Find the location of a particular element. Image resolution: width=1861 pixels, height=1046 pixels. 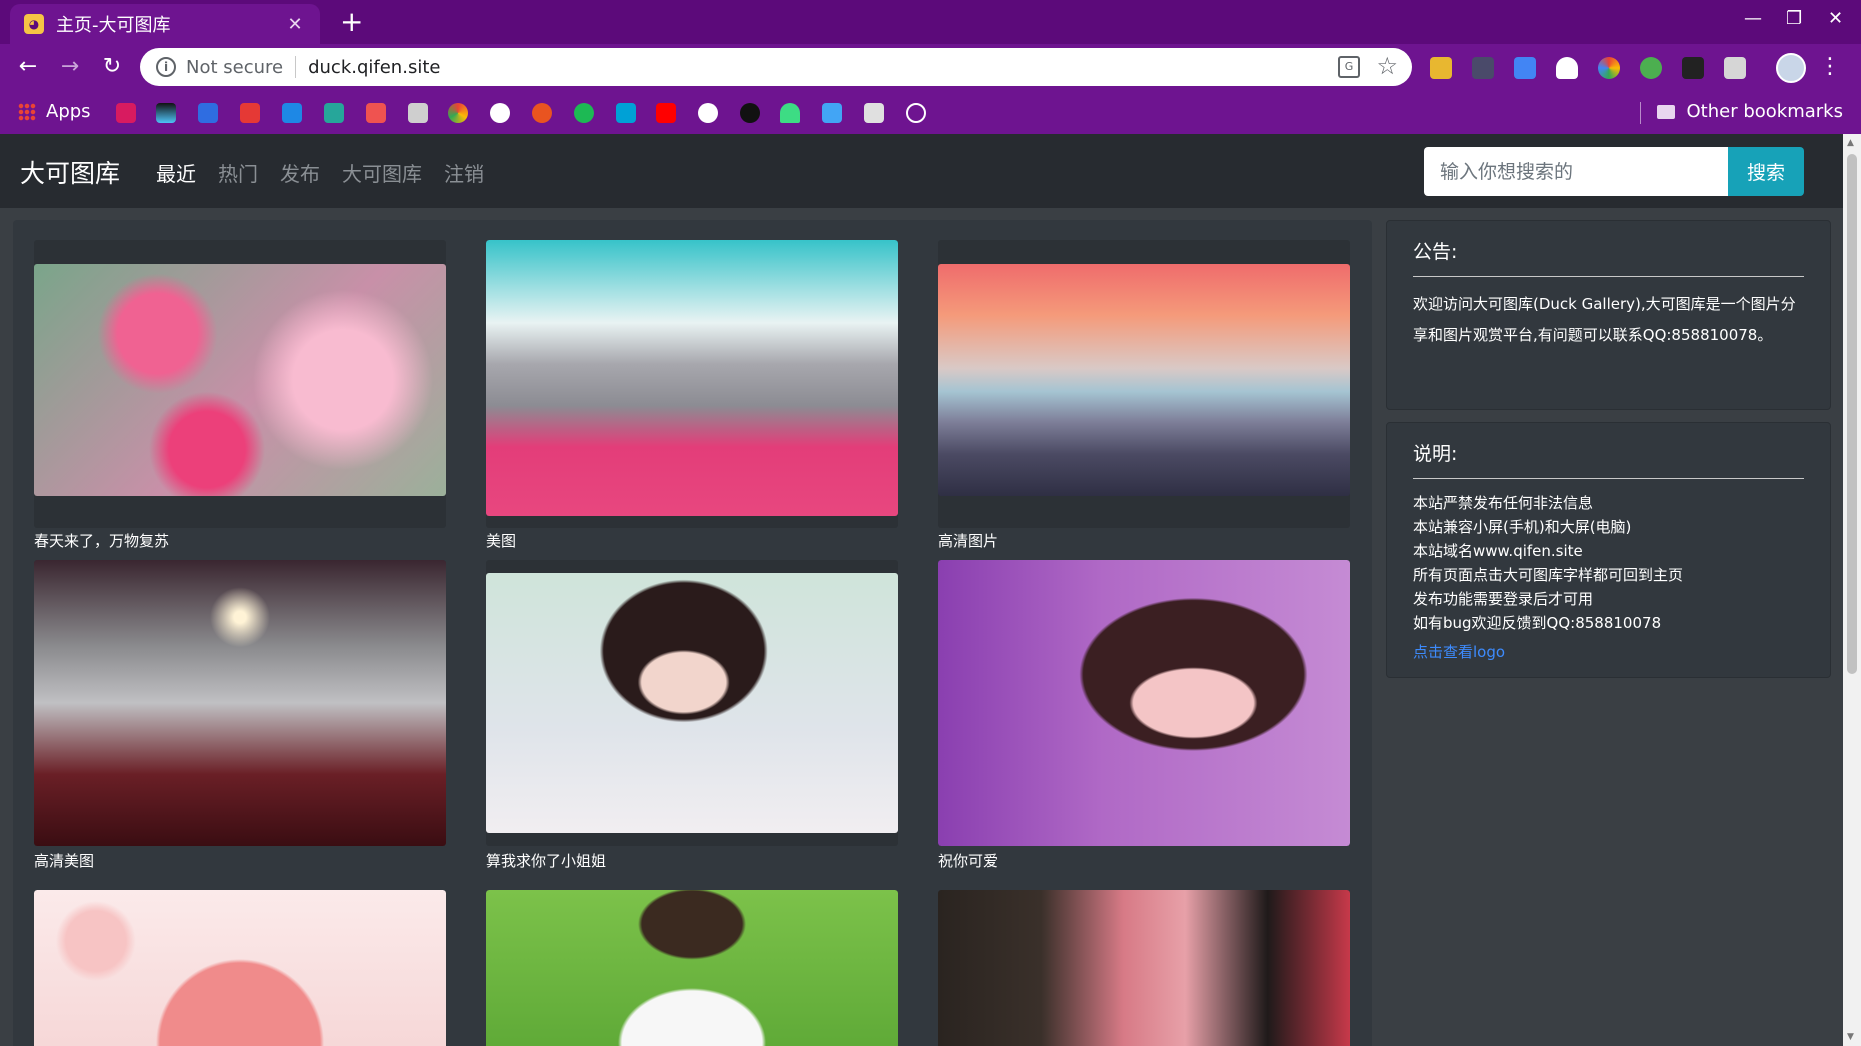

site-navbar: 大可图库 最近 热门 发布 大可图库 注销 搜索 is located at coordinates (921, 171).